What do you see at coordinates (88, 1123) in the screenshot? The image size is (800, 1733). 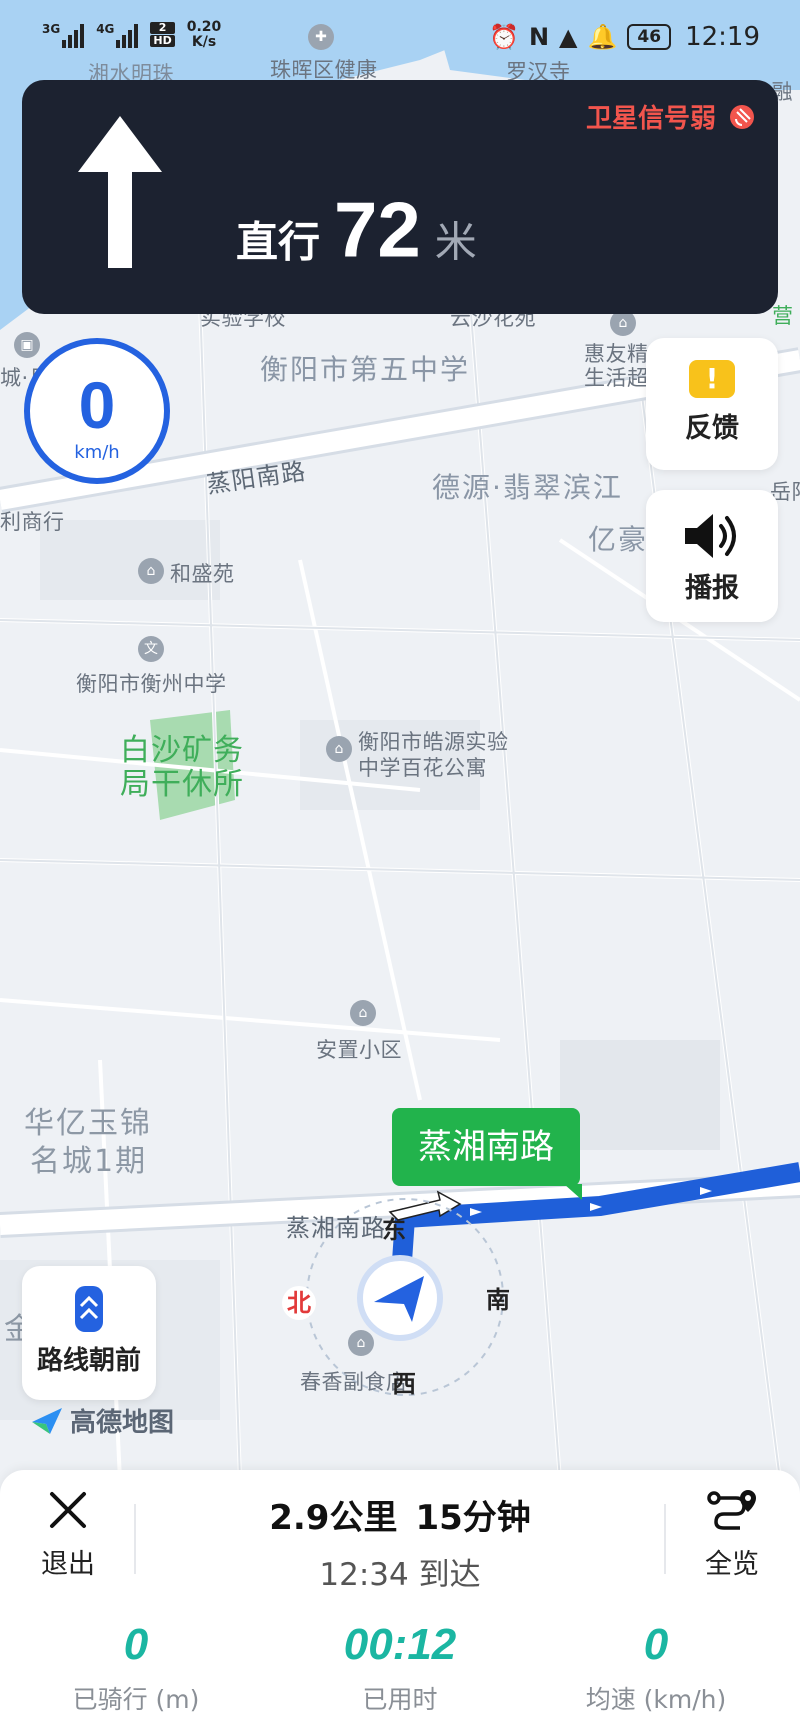 I see `map-label: 华亿玉锦` at bounding box center [88, 1123].